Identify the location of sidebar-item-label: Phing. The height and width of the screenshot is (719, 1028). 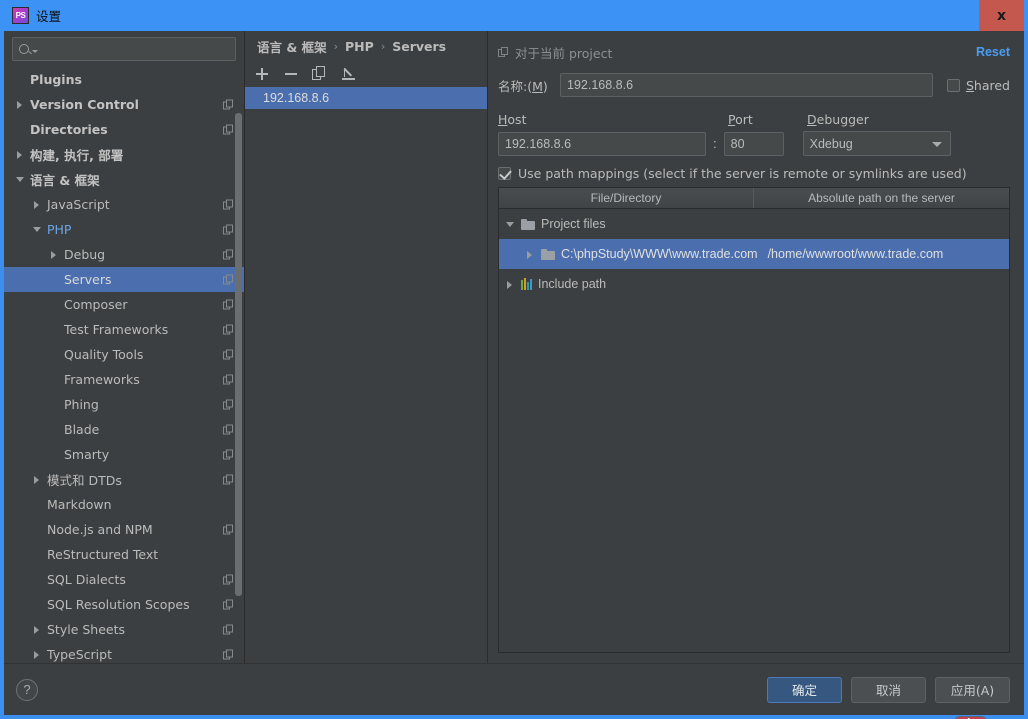
(81, 404).